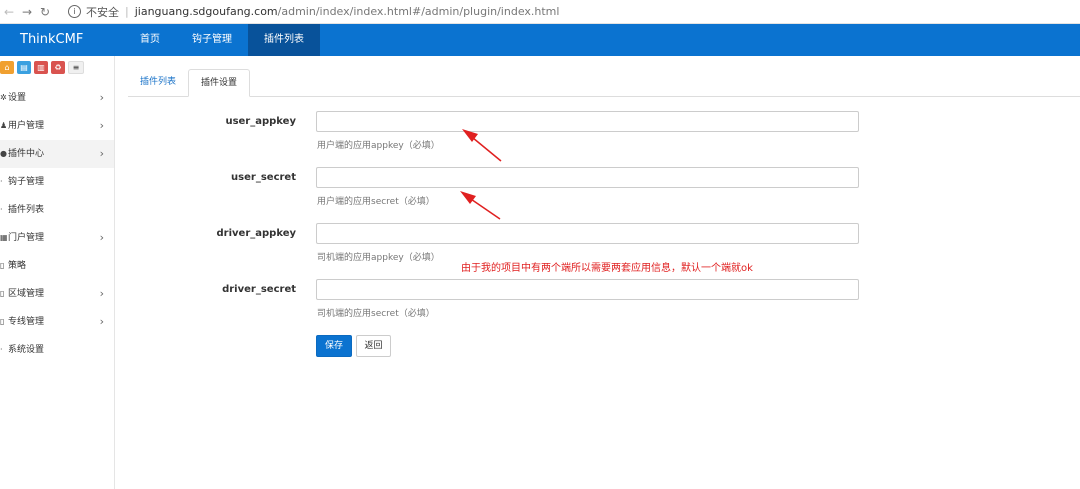  I want to click on user-secret-input, so click(587, 177).